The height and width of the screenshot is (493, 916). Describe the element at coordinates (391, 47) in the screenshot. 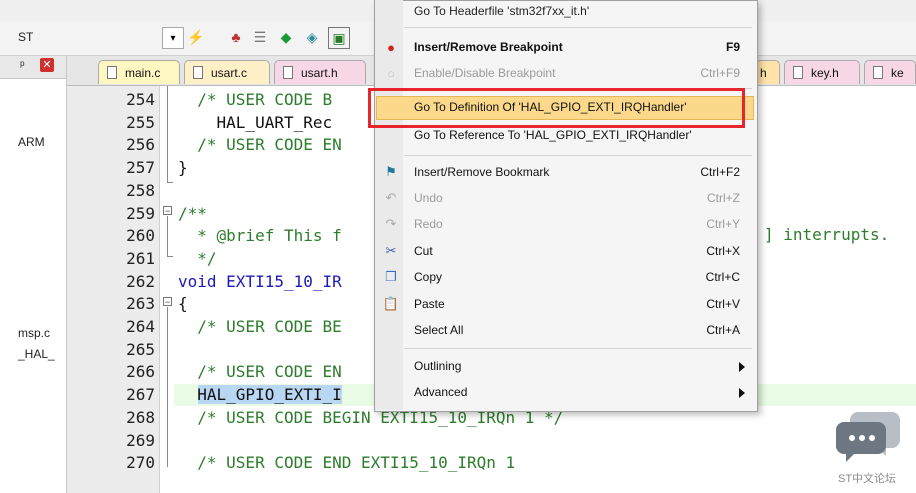

I see `breakpoint-icon: ●` at that location.